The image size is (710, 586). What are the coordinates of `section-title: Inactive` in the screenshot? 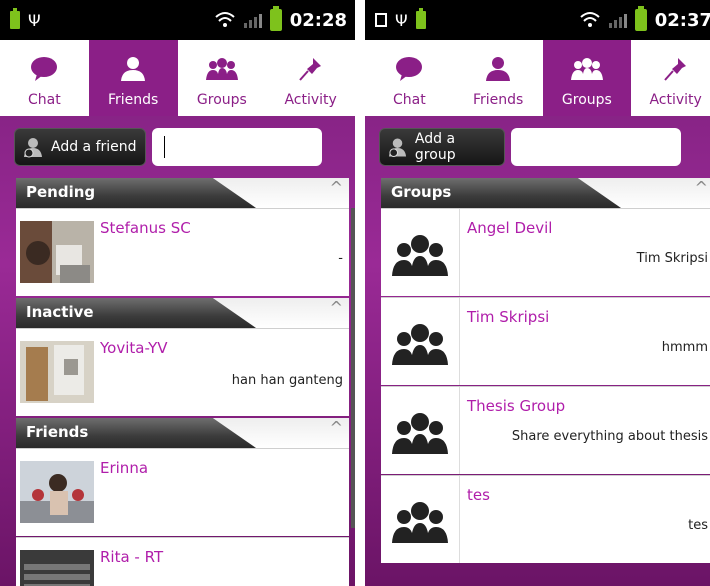 It's located at (60, 312).